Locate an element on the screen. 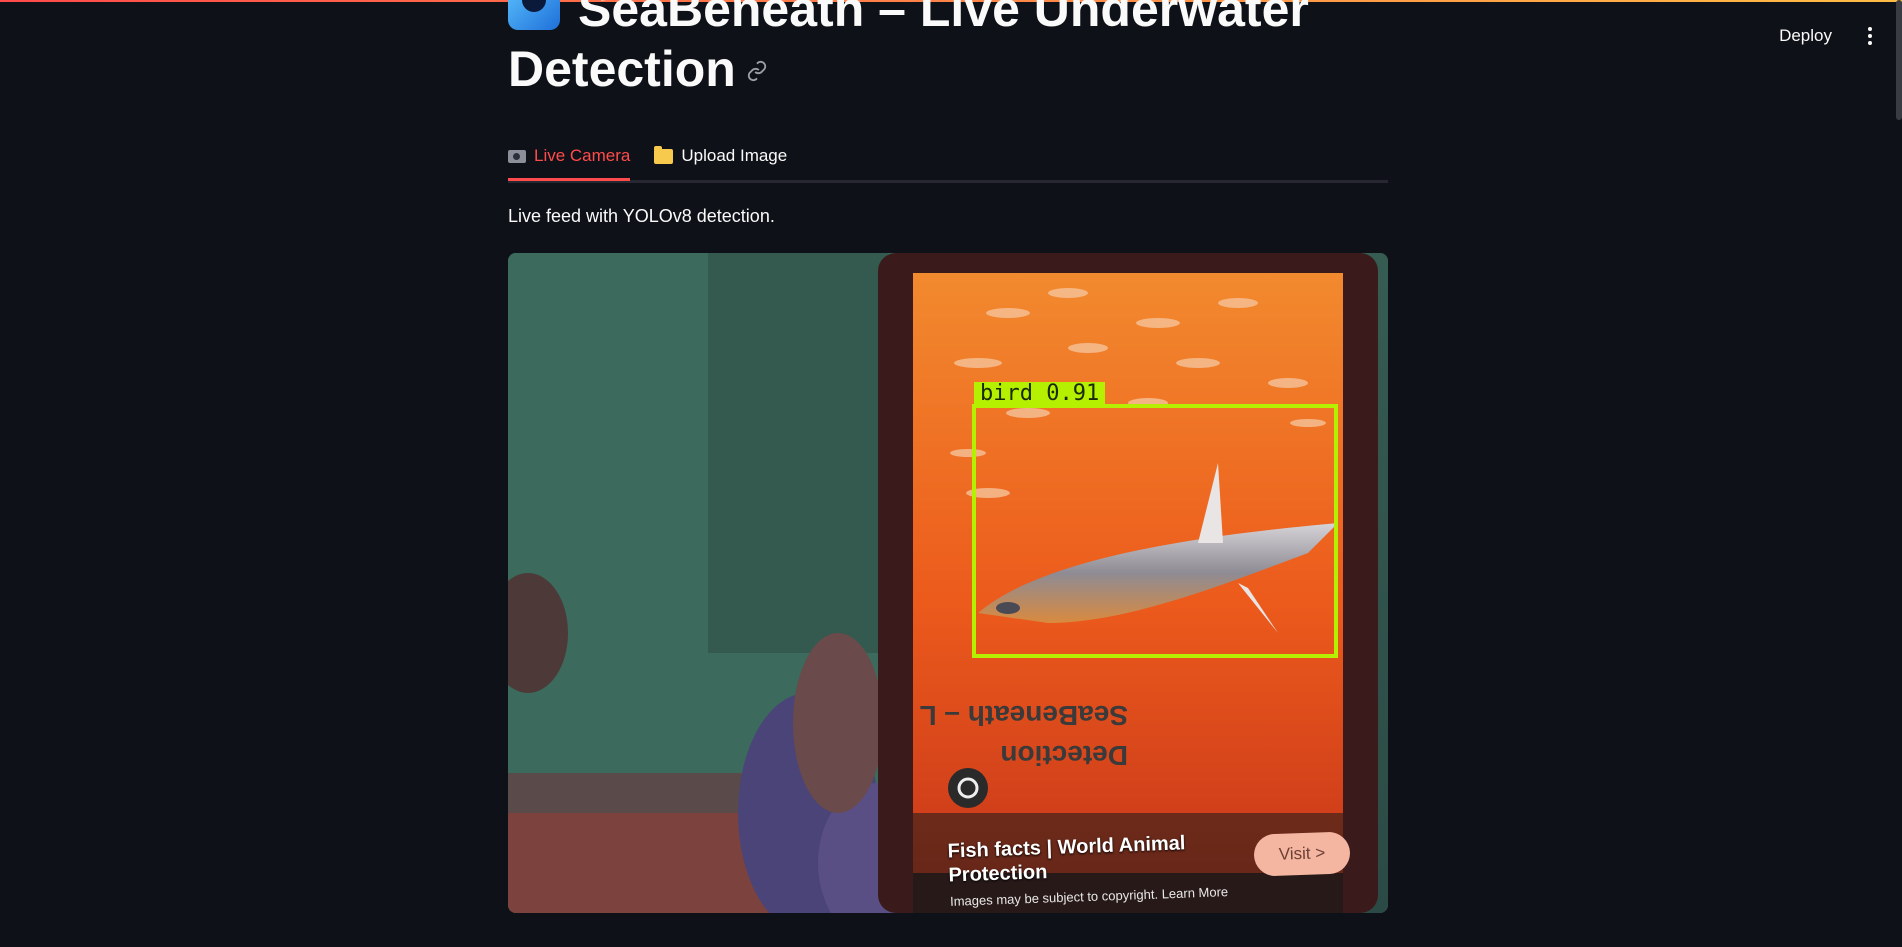 The image size is (1902, 947). detection-label: bird 0.91 is located at coordinates (1040, 394).